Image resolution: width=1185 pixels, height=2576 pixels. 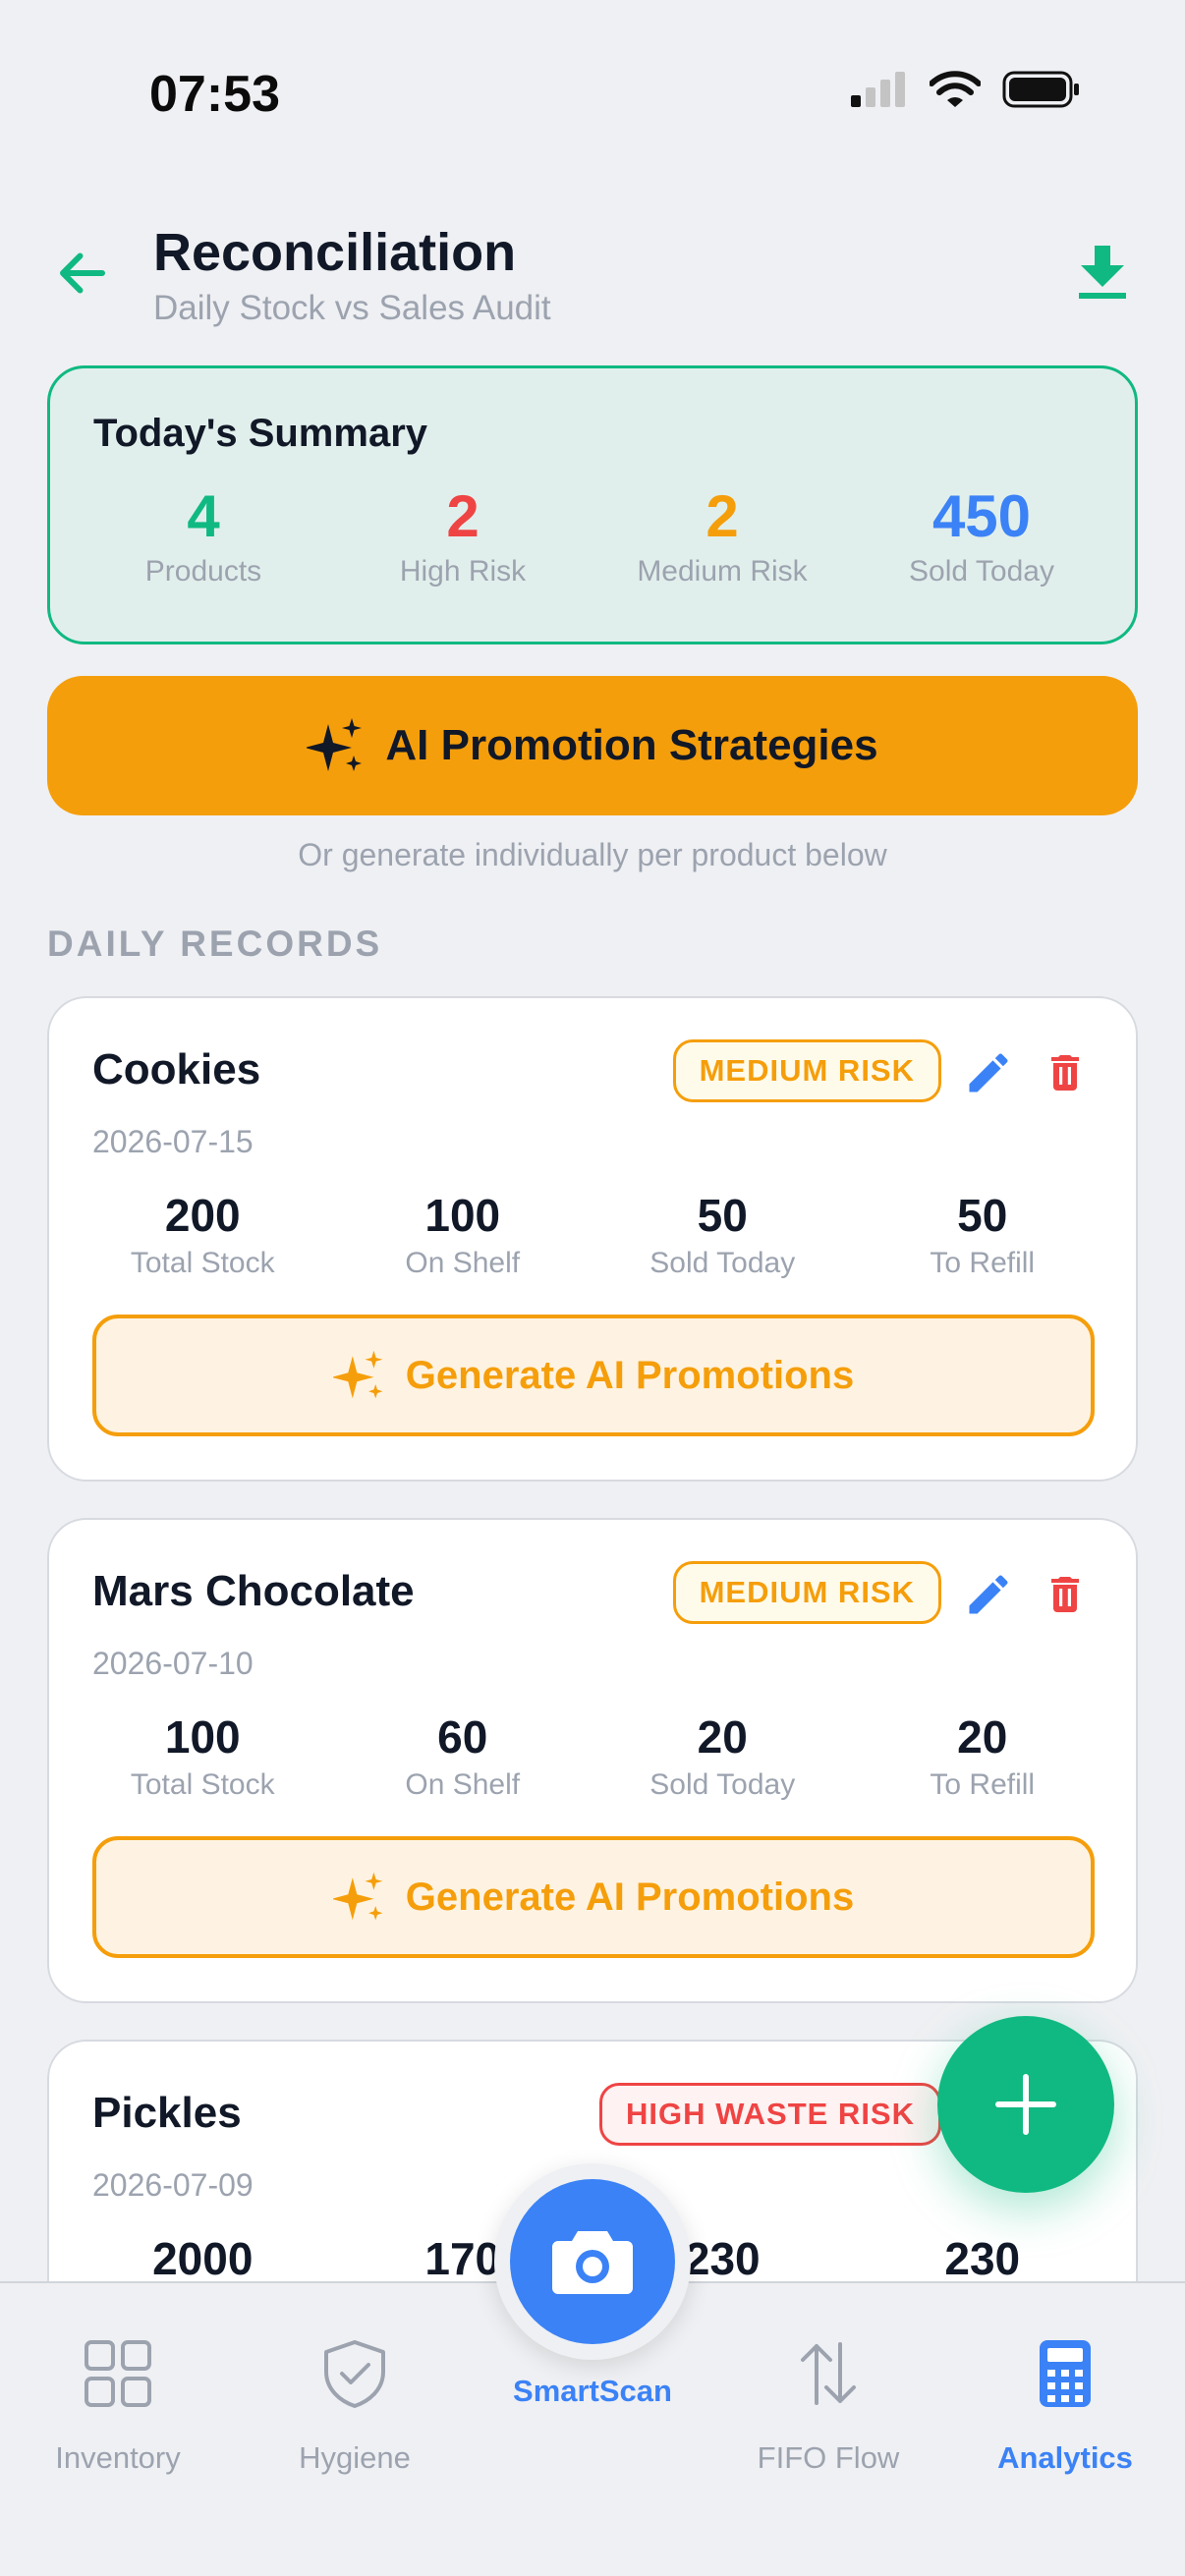 What do you see at coordinates (878, 89) in the screenshot?
I see `cellular-signal-icon` at bounding box center [878, 89].